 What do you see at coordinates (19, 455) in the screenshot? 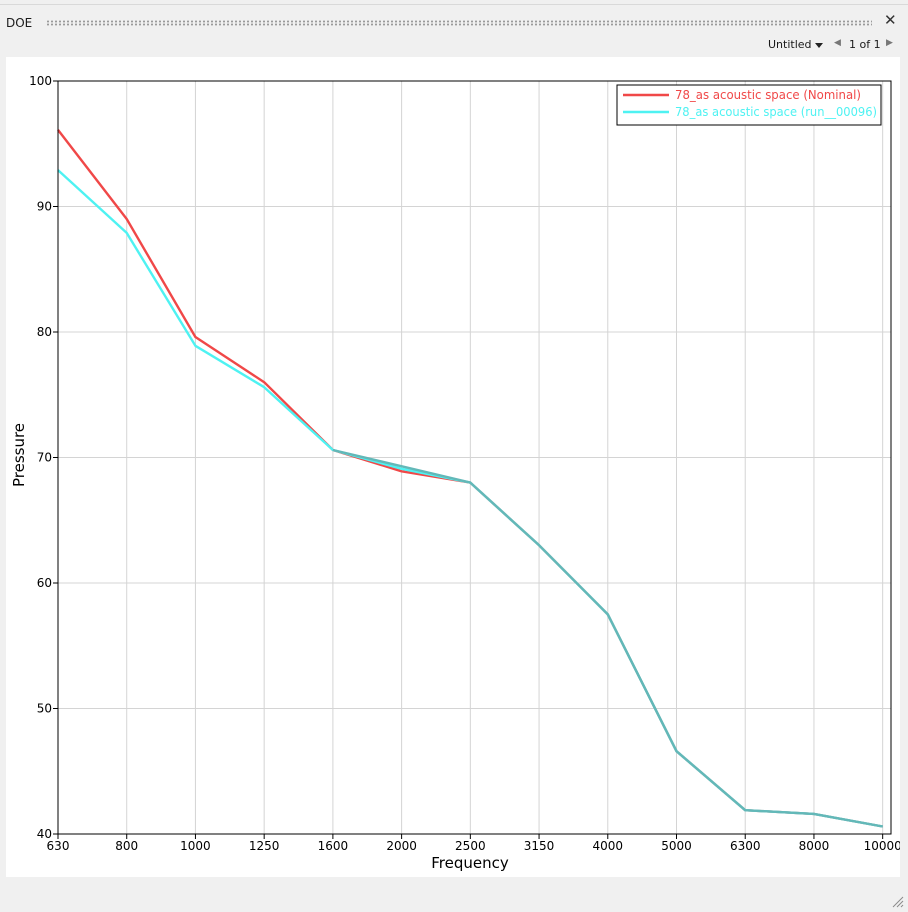
I see `y-axis-label: Pressure` at bounding box center [19, 455].